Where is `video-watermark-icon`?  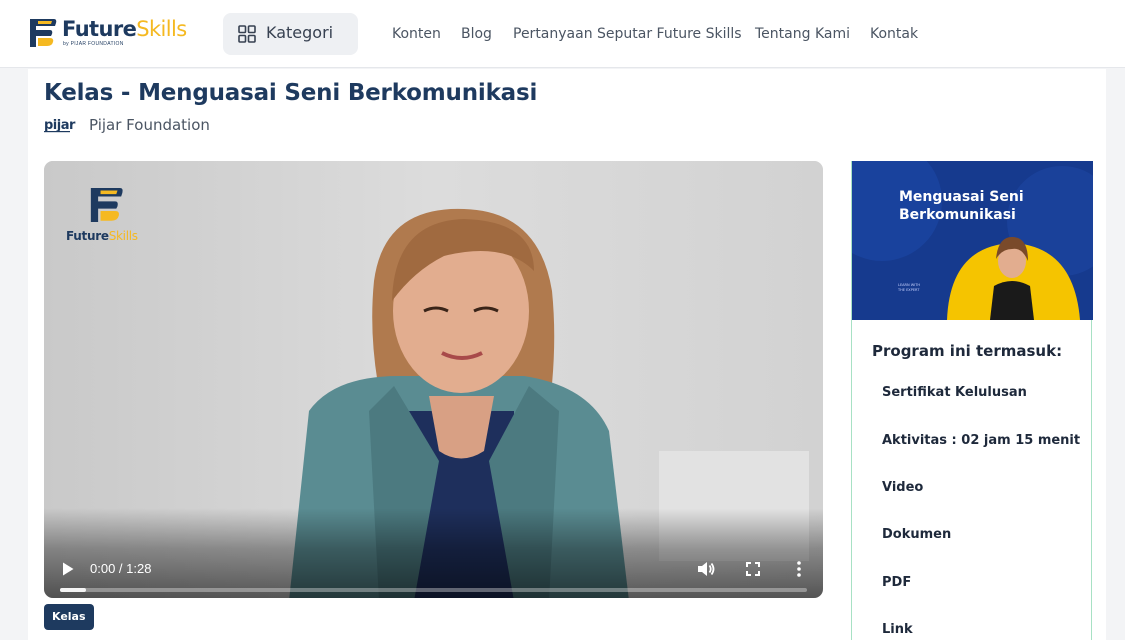
video-watermark-icon is located at coordinates (106, 205).